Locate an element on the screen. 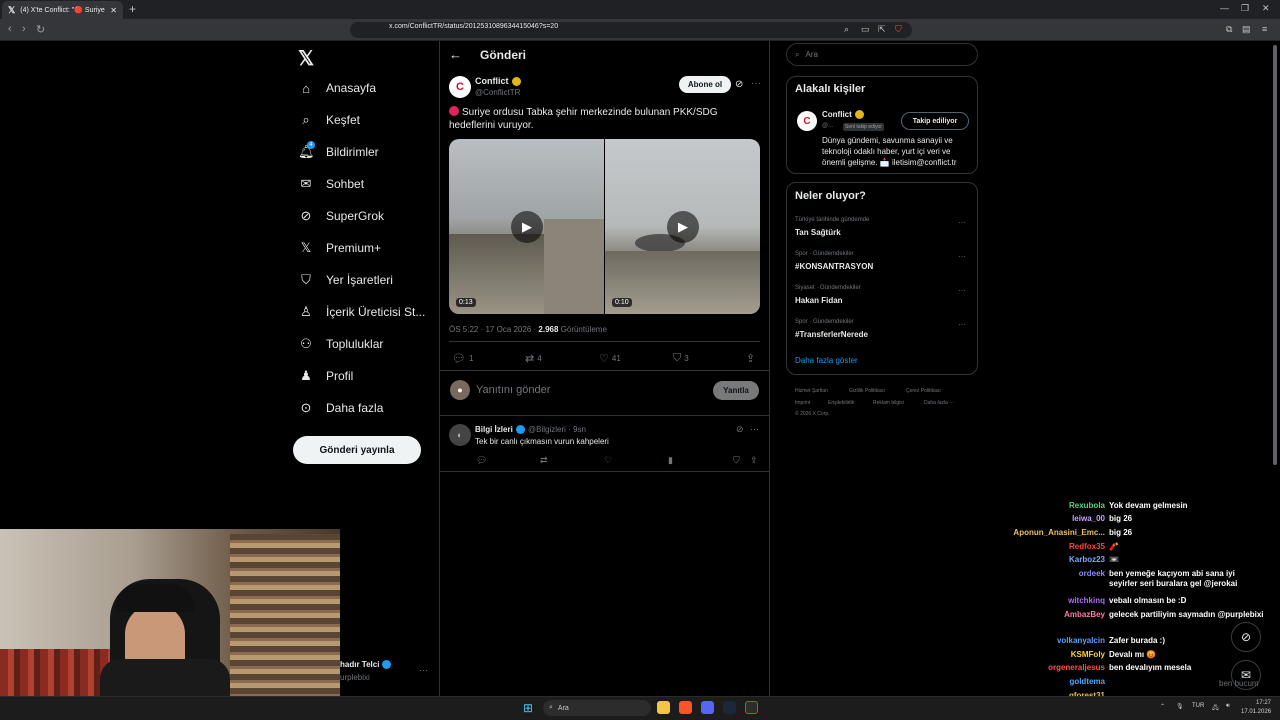  video-player-1: ▶ 0:13 is located at coordinates (526, 226).